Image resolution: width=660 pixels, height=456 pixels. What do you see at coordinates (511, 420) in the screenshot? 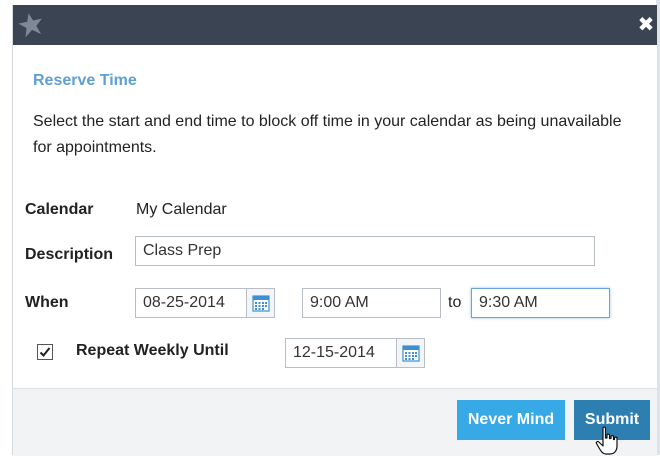
I see `never-mind-button: Never Mind` at bounding box center [511, 420].